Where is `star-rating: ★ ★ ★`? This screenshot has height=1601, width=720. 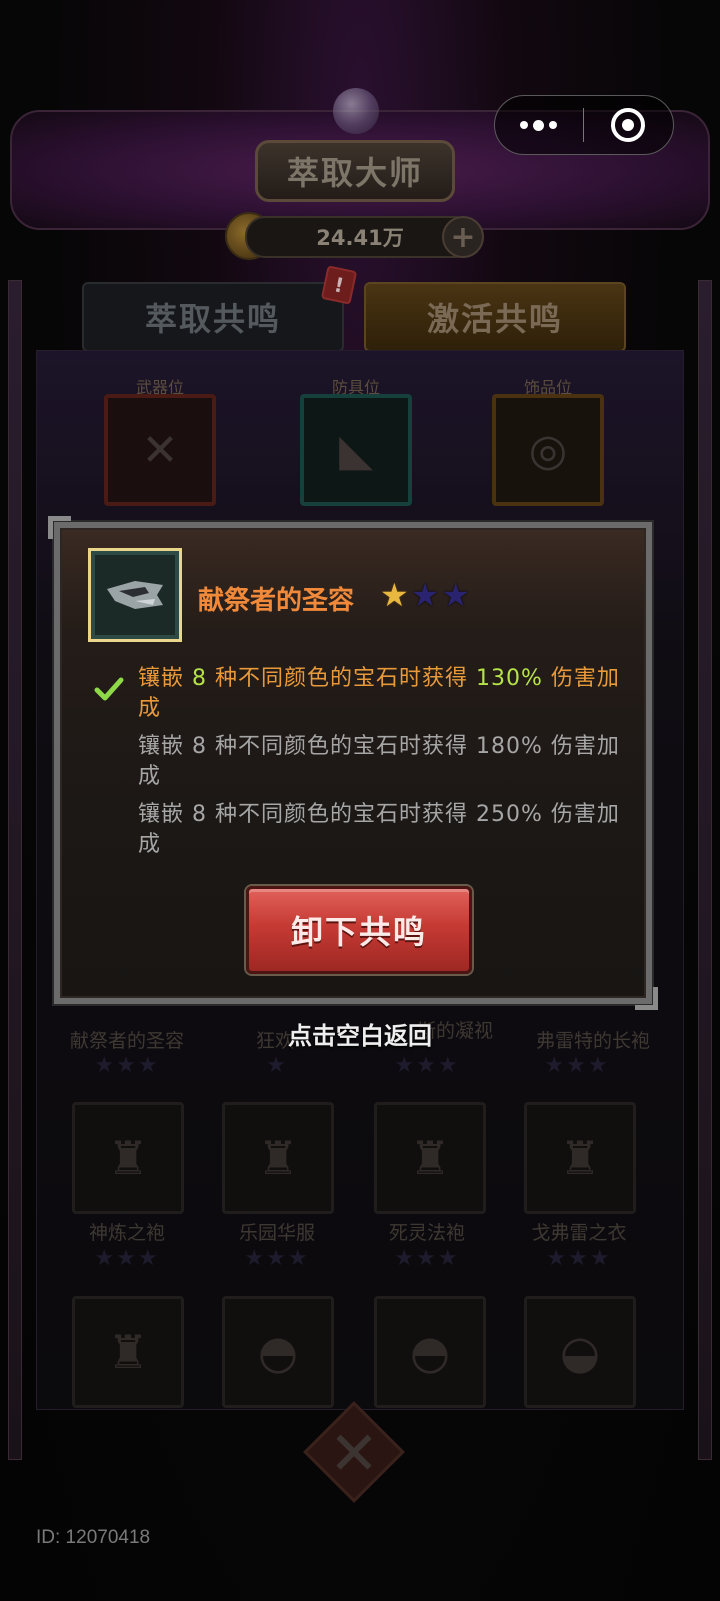 star-rating: ★ ★ ★ is located at coordinates (425, 595).